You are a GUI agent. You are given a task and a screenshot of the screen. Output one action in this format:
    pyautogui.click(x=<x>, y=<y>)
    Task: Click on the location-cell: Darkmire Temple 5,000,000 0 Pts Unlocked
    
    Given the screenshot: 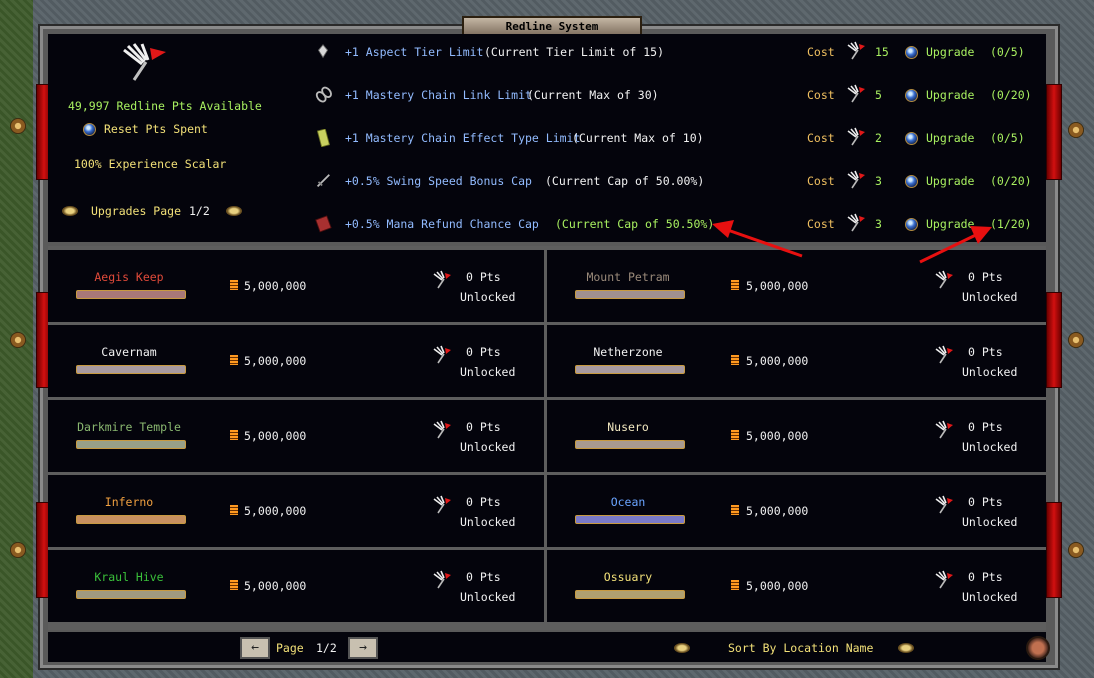 What is the action you would take?
    pyautogui.click(x=296, y=436)
    